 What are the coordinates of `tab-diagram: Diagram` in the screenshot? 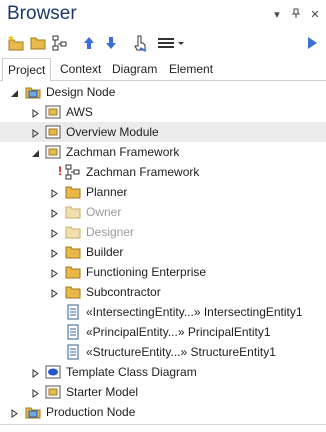 It's located at (134, 69).